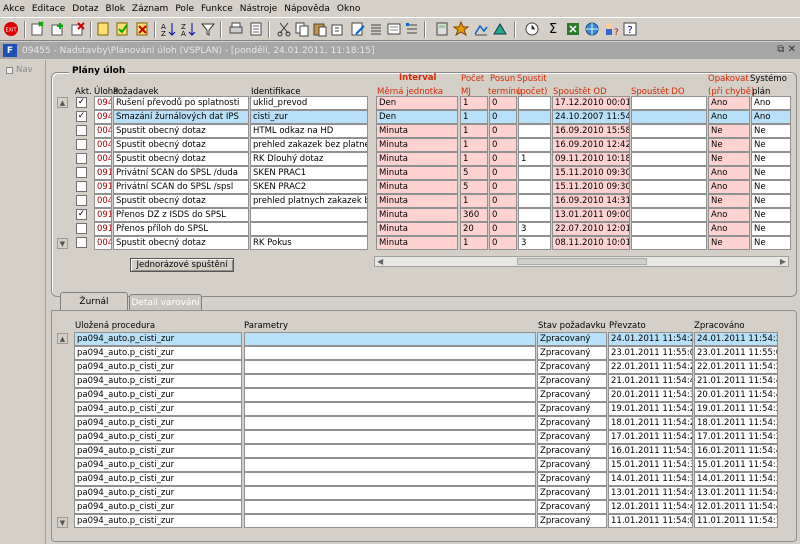  What do you see at coordinates (390, 493) in the screenshot?
I see `zurnal-cell-par` at bounding box center [390, 493].